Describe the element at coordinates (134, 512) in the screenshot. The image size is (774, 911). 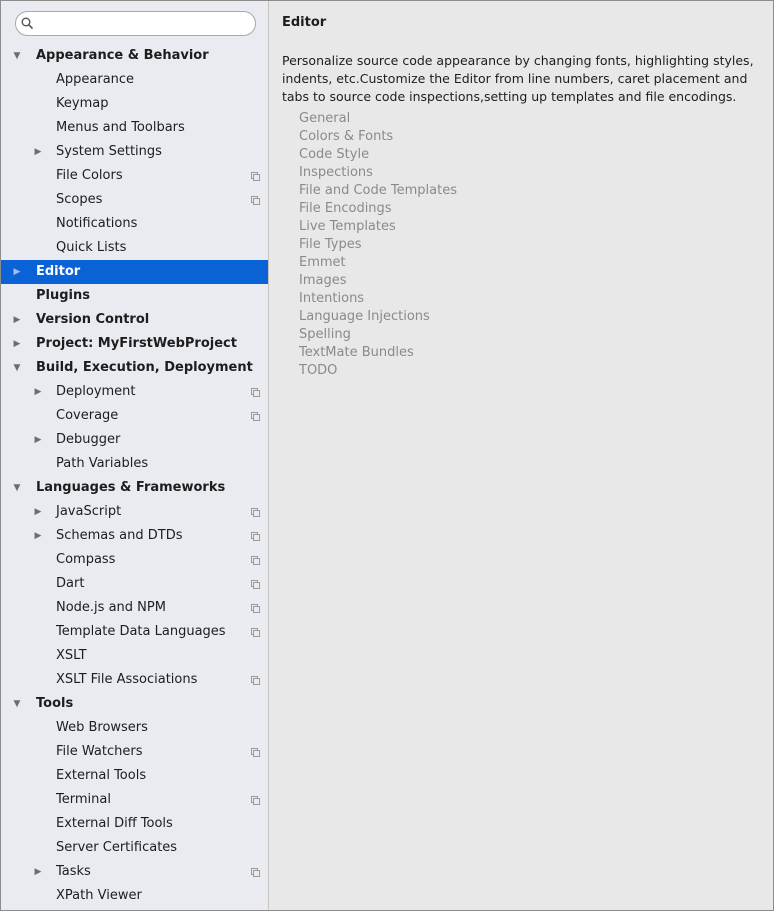
I see `sidebar-item-javascript: ▶ JavaScript` at that location.